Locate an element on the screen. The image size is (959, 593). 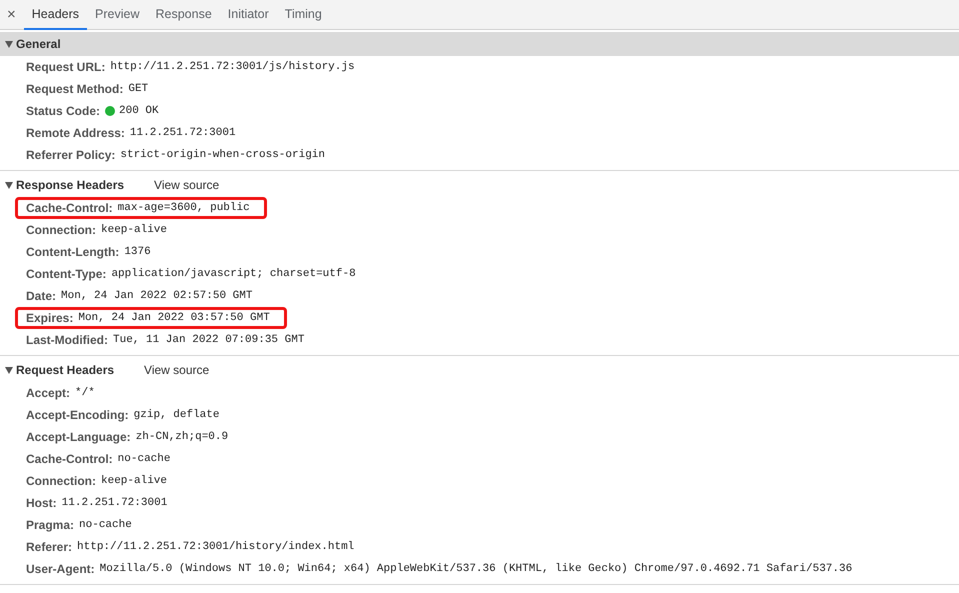
section-header: Response Headers View source is located at coordinates (479, 185).